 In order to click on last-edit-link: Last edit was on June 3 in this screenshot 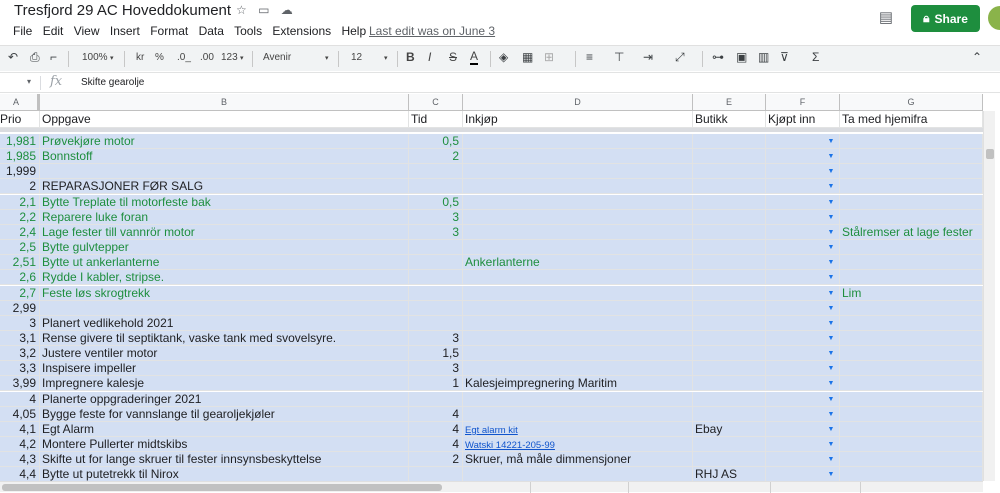, I will do `click(432, 31)`.